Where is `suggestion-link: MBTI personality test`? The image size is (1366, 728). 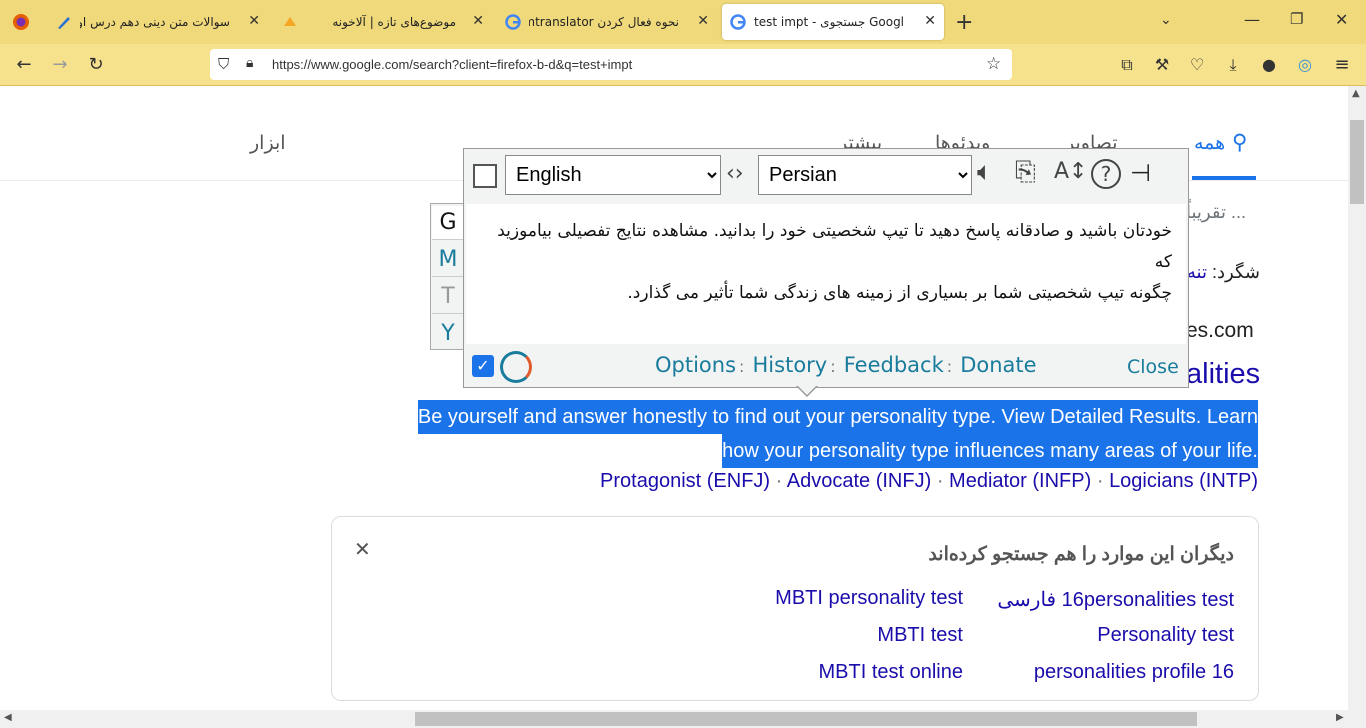
suggestion-link: MBTI personality test is located at coordinates (869, 598).